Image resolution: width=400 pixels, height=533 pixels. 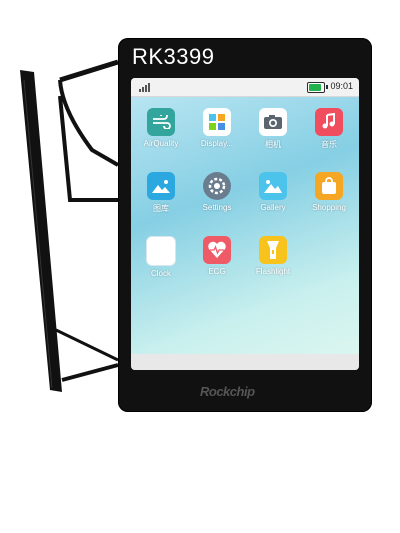 I want to click on app-gallery: Gallery, so click(x=273, y=192).